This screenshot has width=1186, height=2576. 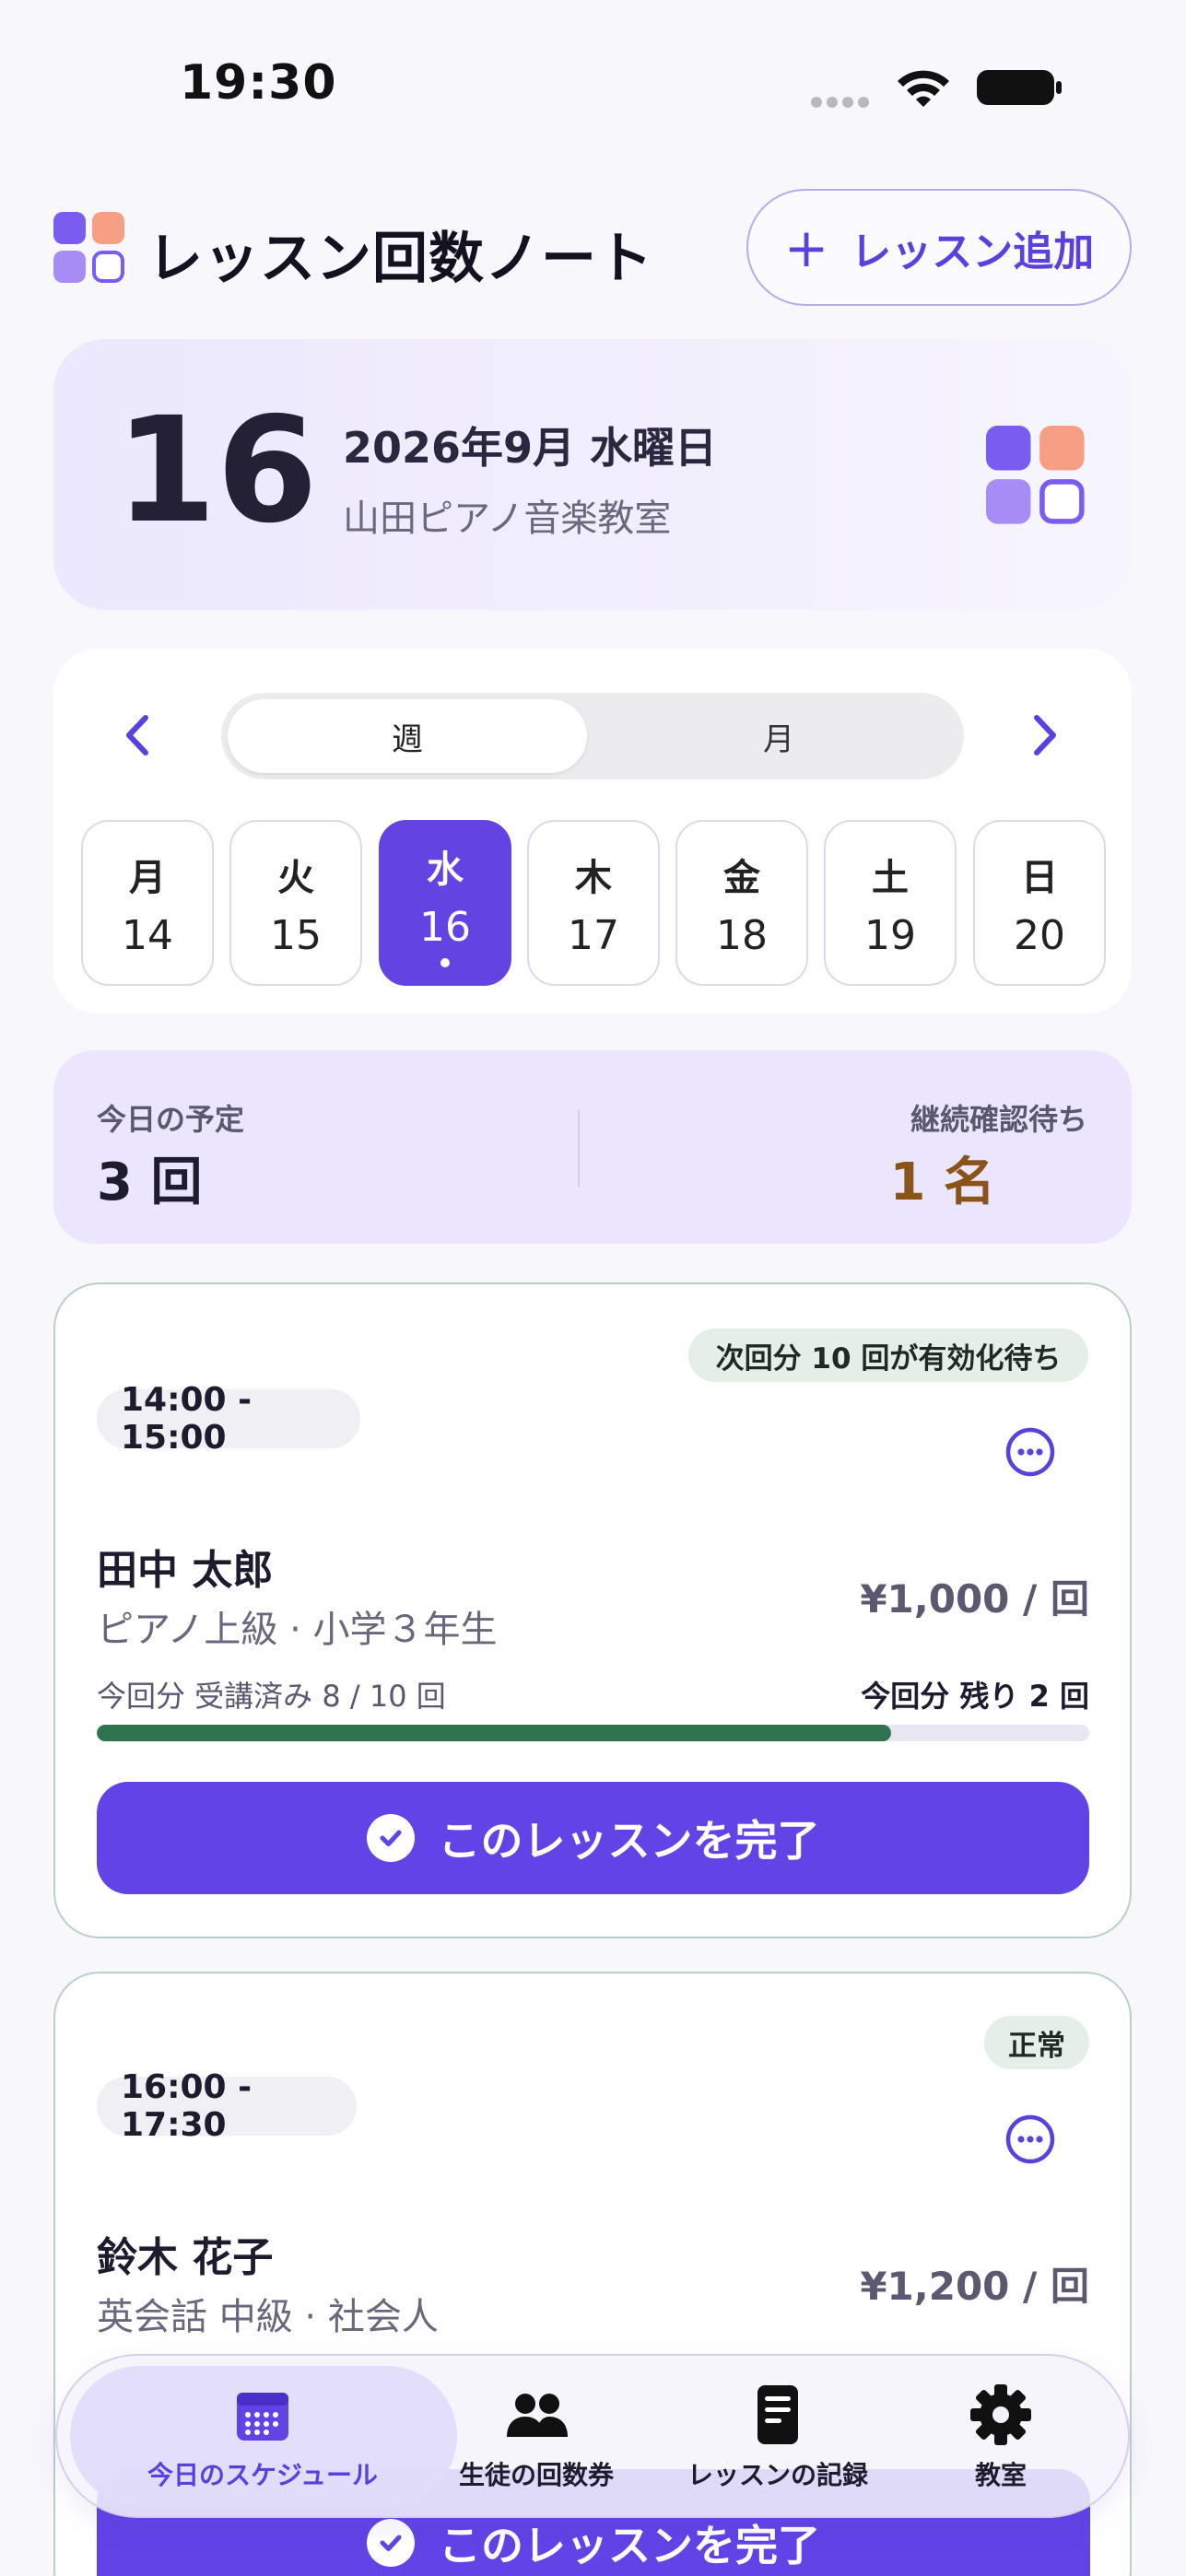 I want to click on chevron-left-icon, so click(x=137, y=735).